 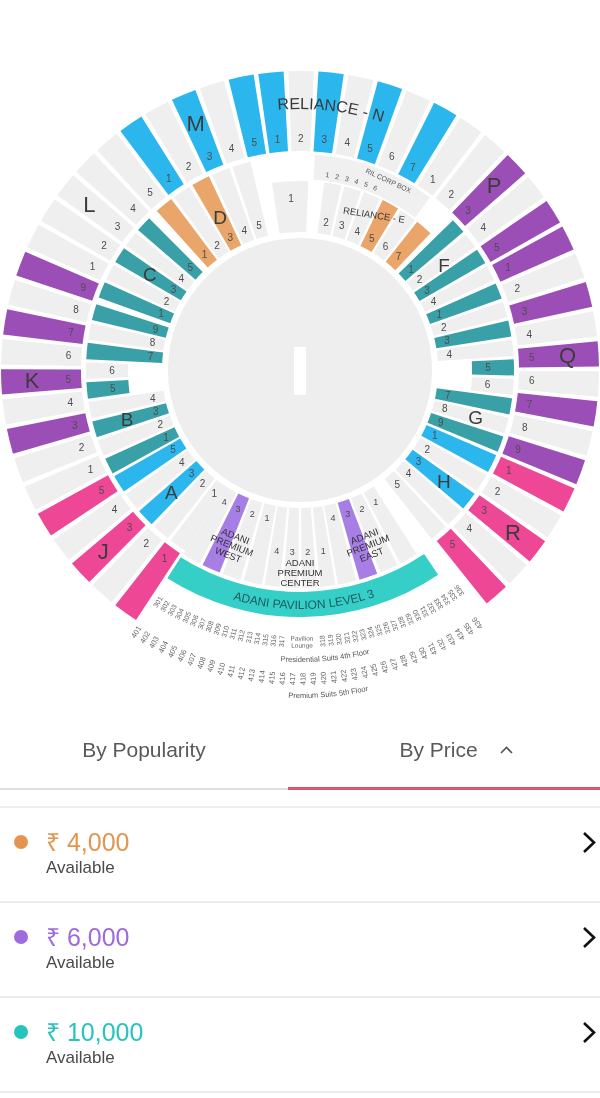 What do you see at coordinates (518, 449) in the screenshot?
I see `block-number: 9` at bounding box center [518, 449].